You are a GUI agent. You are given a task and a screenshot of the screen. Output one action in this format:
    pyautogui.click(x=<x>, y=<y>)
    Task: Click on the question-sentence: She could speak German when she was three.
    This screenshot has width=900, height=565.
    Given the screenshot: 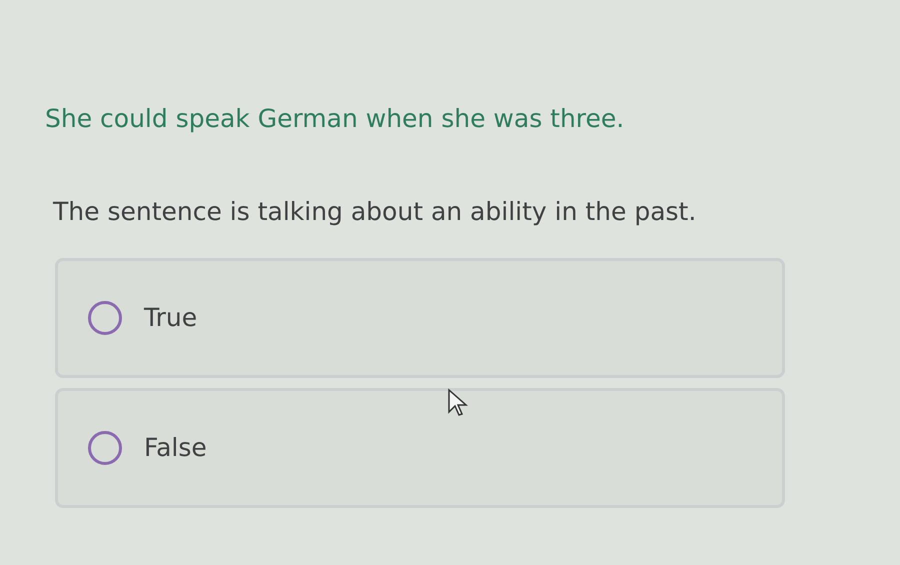 What is the action you would take?
    pyautogui.click(x=335, y=119)
    